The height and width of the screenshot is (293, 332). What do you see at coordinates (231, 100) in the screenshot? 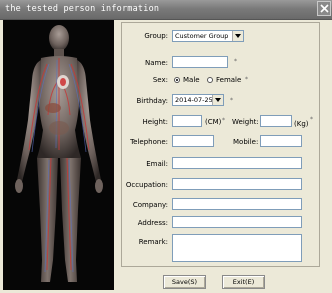
I see `birthday-required-mark: *` at bounding box center [231, 100].